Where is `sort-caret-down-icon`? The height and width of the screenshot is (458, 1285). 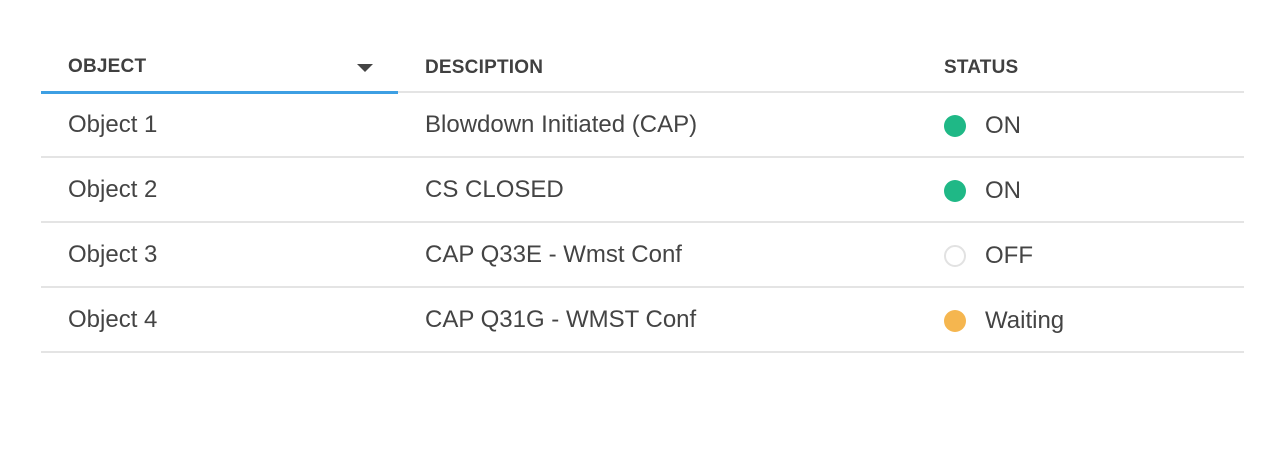 sort-caret-down-icon is located at coordinates (365, 68).